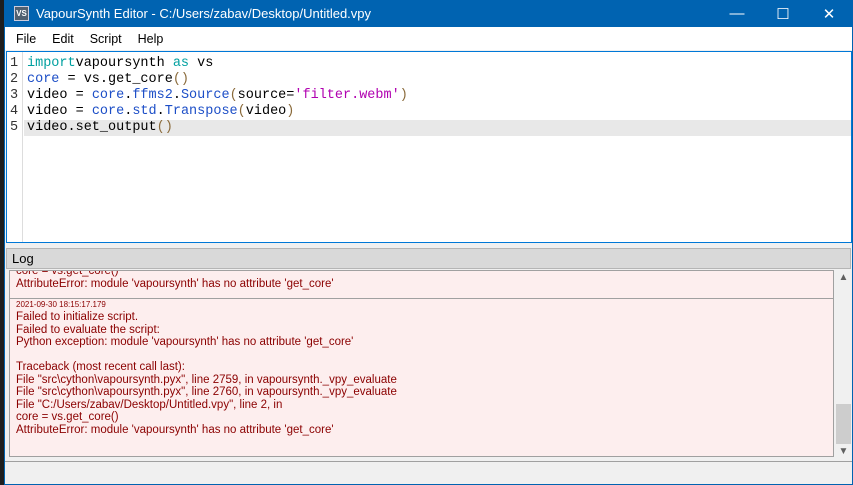  Describe the element at coordinates (106, 39) in the screenshot. I see `menu-script: Script` at that location.